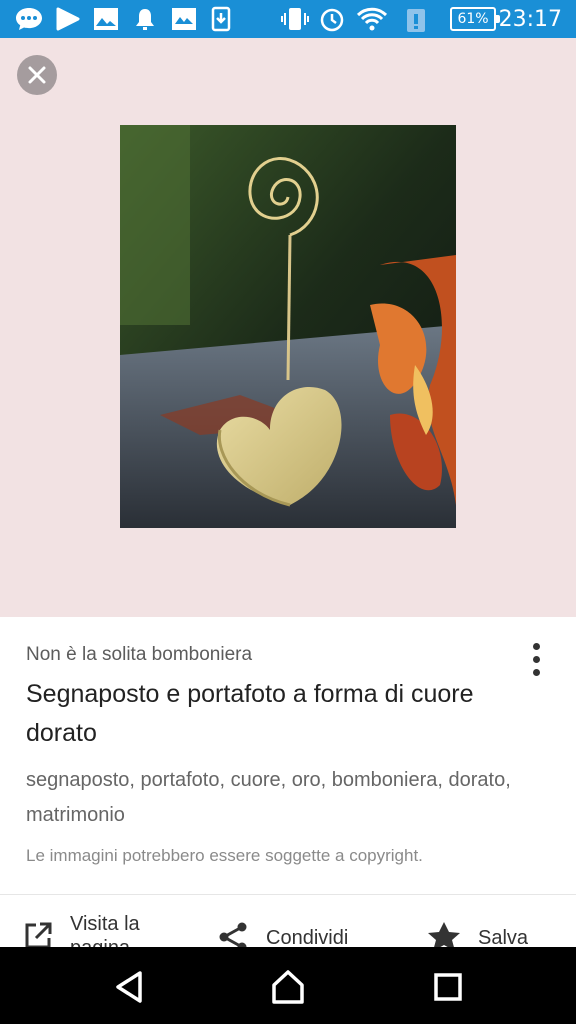  I want to click on more-options-button, so click(536, 659).